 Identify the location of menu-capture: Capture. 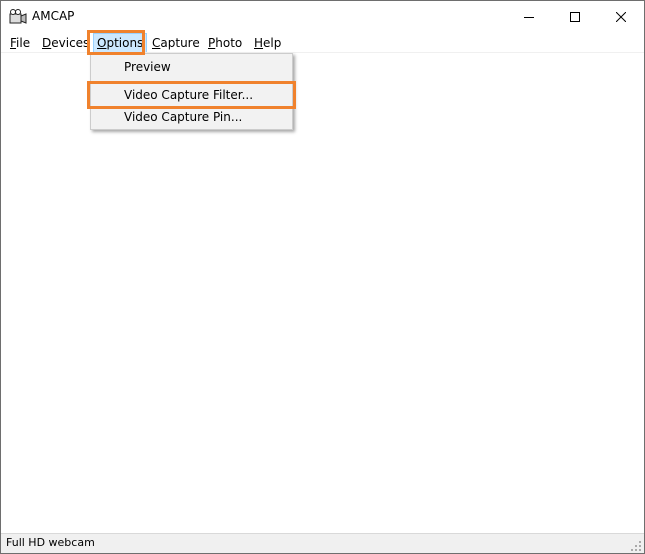
(176, 43).